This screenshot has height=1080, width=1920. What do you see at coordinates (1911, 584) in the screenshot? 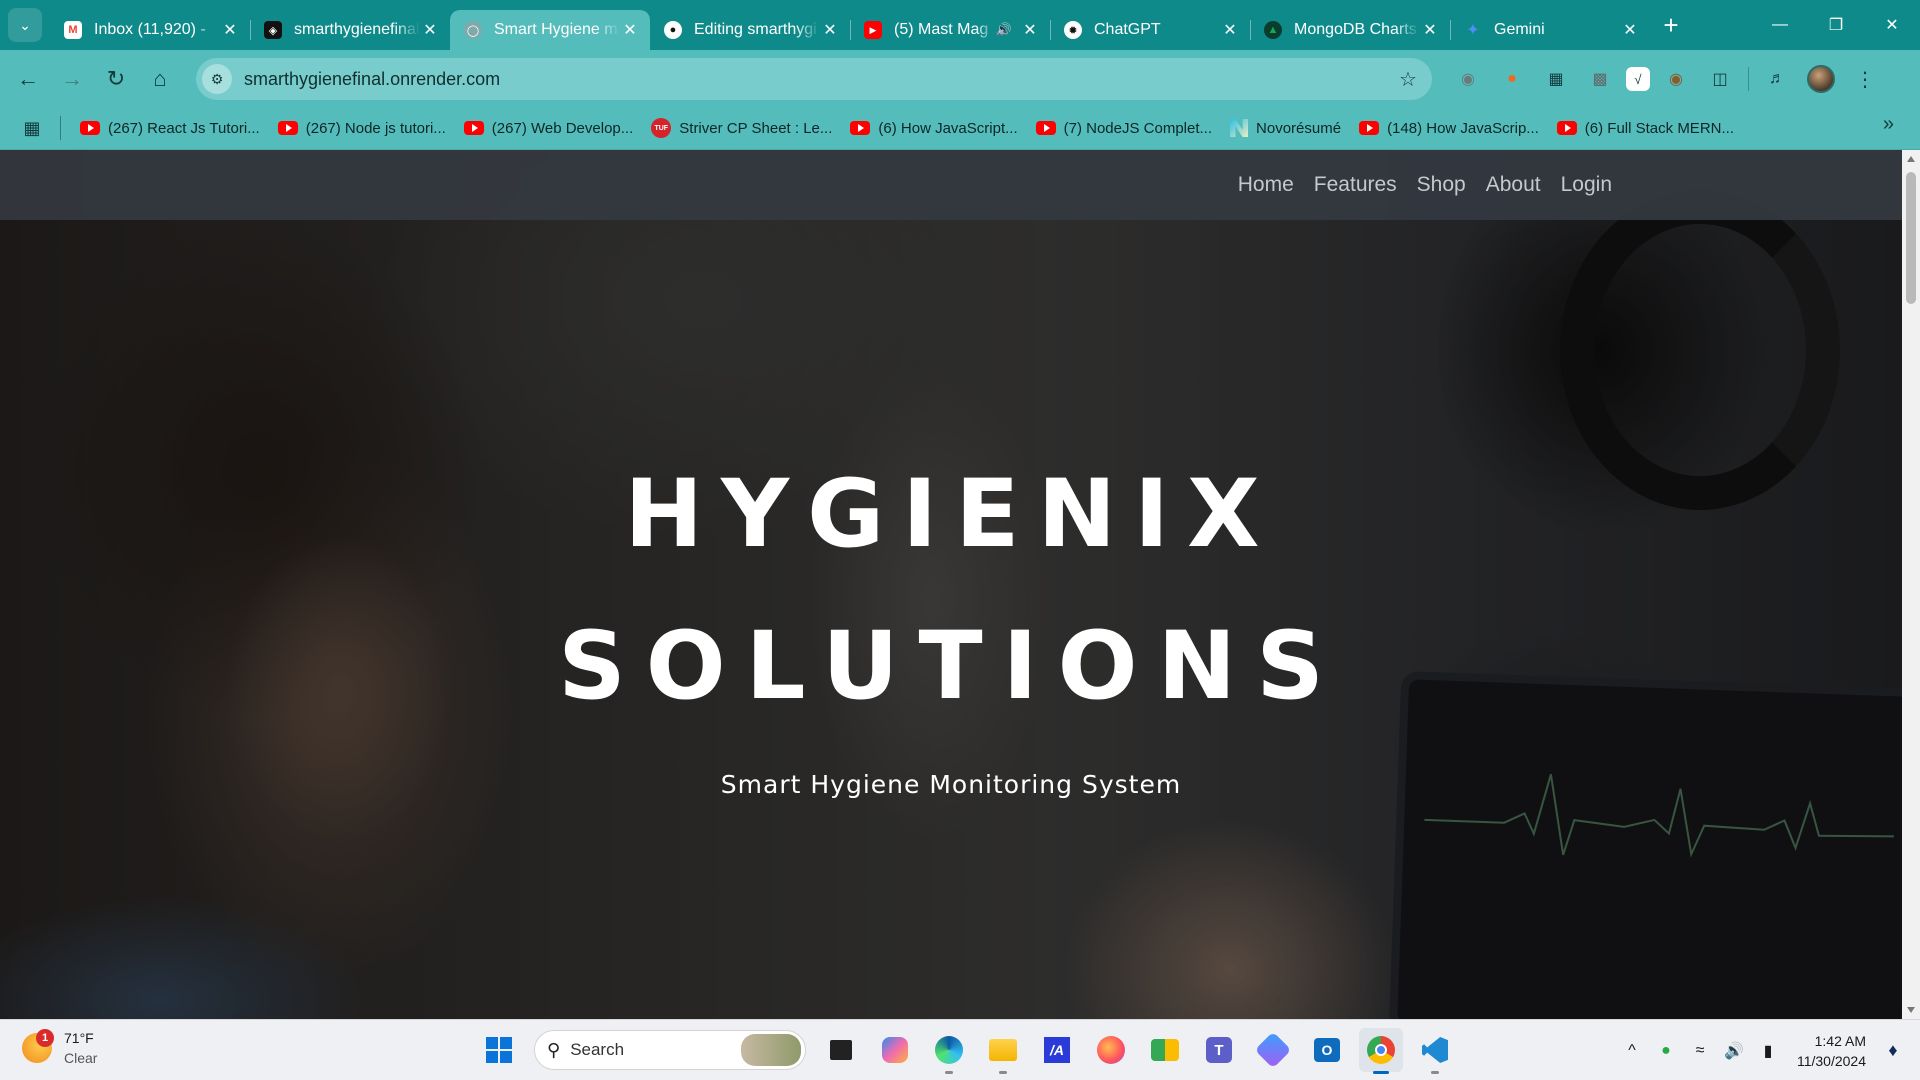
I see `page-scrollbar` at bounding box center [1911, 584].